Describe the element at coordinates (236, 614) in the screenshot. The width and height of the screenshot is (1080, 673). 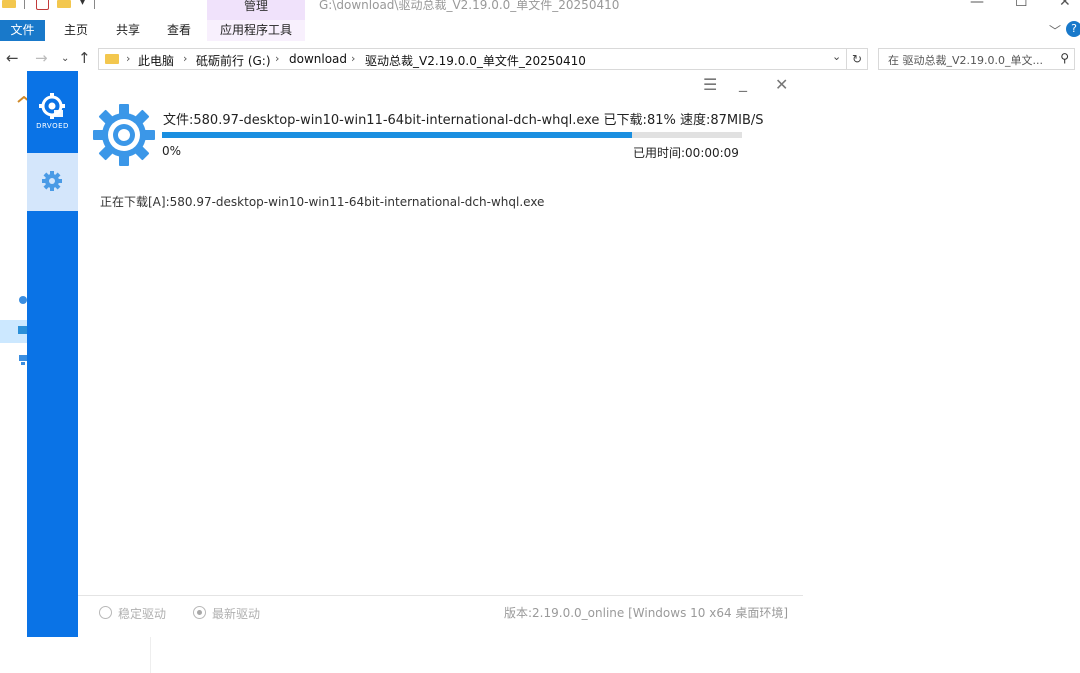
I see `radio-latest-label: 最新驱动` at that location.